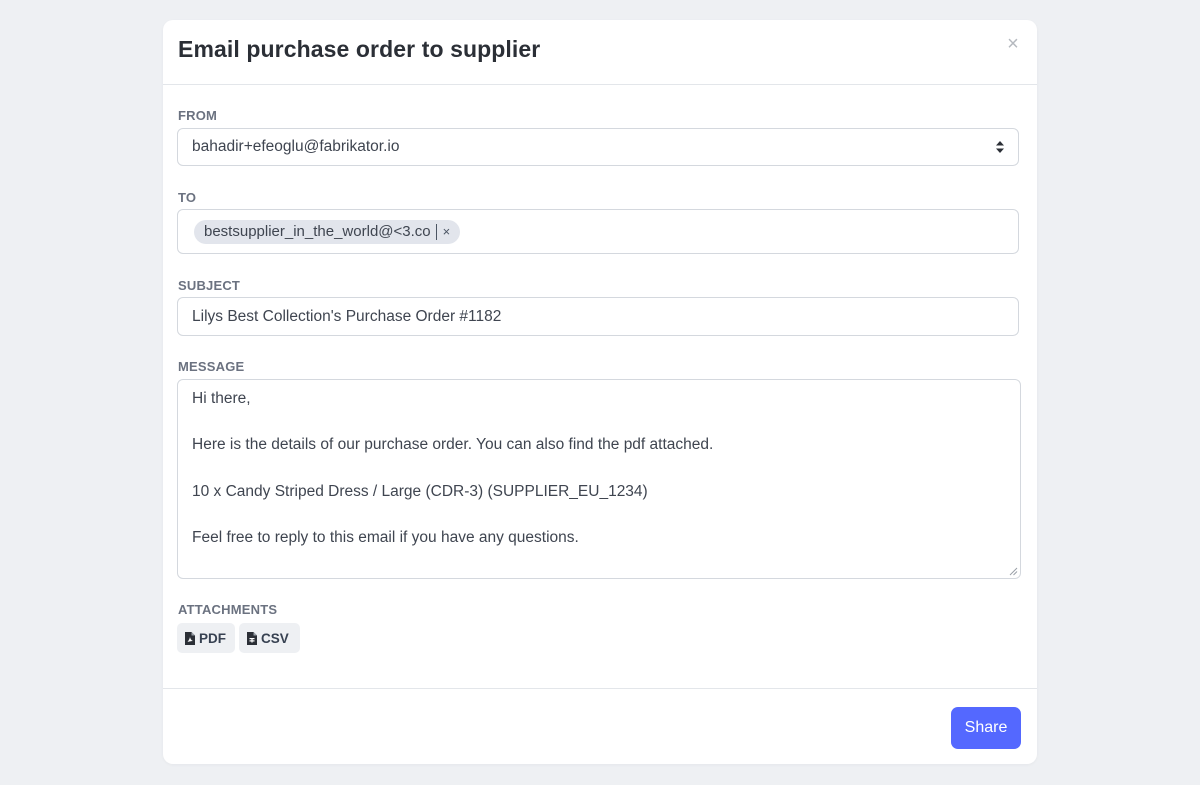 This screenshot has width=1200, height=785. What do you see at coordinates (986, 728) in the screenshot?
I see `share-button: Share` at bounding box center [986, 728].